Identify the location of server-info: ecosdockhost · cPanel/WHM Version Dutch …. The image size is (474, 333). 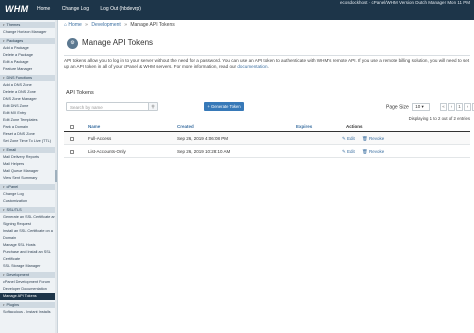
(405, 2).